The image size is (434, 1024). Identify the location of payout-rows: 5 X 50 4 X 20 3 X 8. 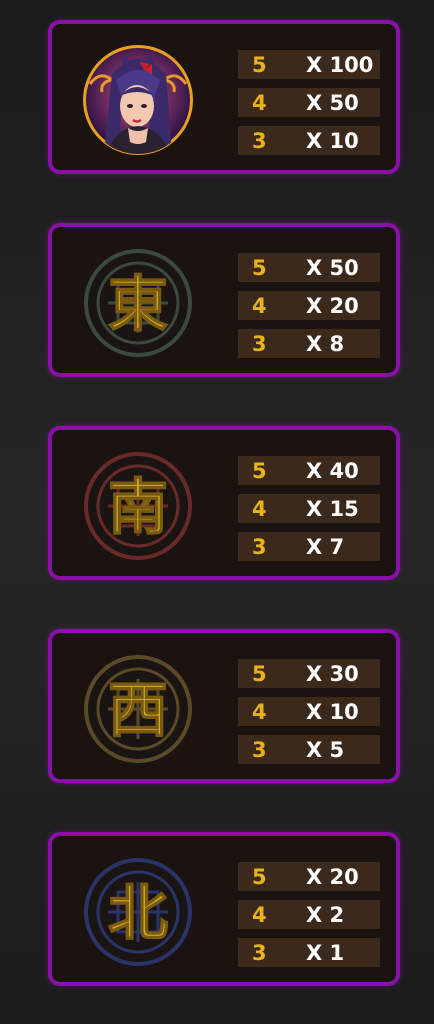
(309, 310).